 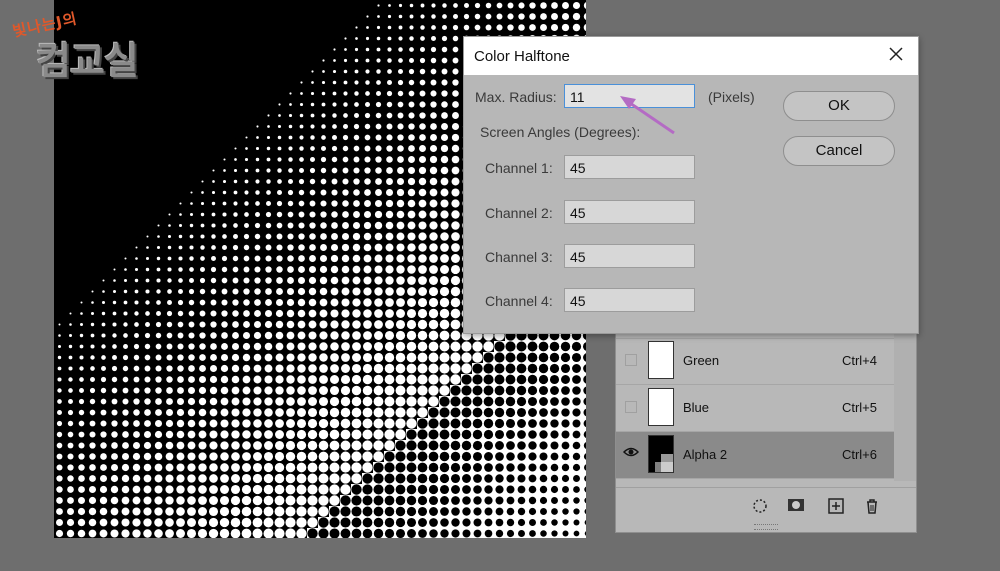 I want to click on channel-row-blue: Blue Ctrl+5, so click(x=755, y=408).